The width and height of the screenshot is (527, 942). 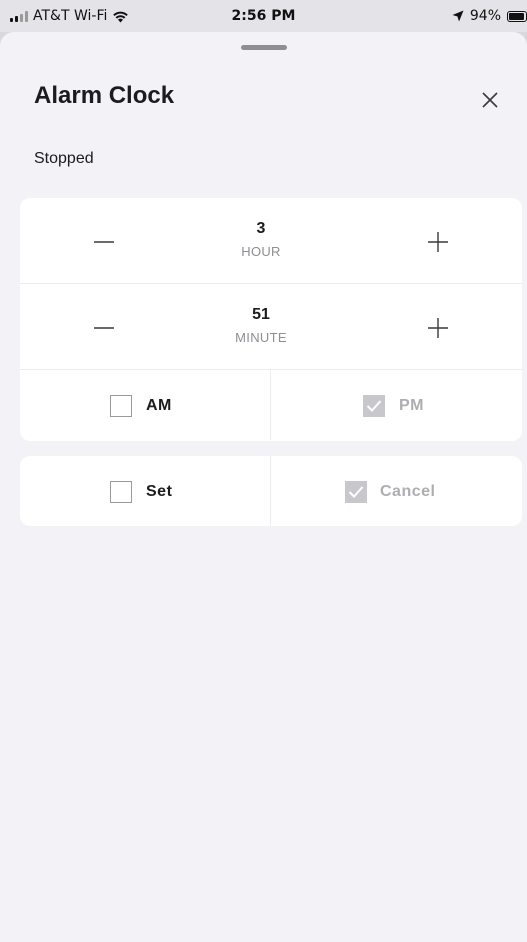 What do you see at coordinates (121, 492) in the screenshot?
I see `set-checkbox` at bounding box center [121, 492].